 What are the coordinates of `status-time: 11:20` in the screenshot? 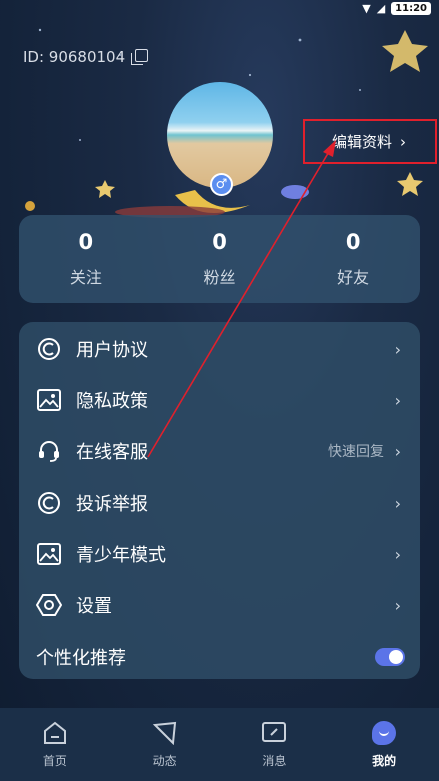 It's located at (411, 8).